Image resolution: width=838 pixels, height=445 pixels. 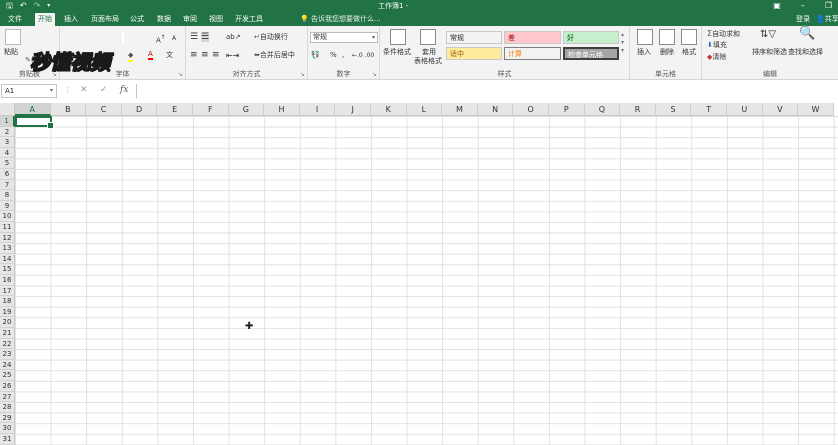 I want to click on column-header: U, so click(x=745, y=109).